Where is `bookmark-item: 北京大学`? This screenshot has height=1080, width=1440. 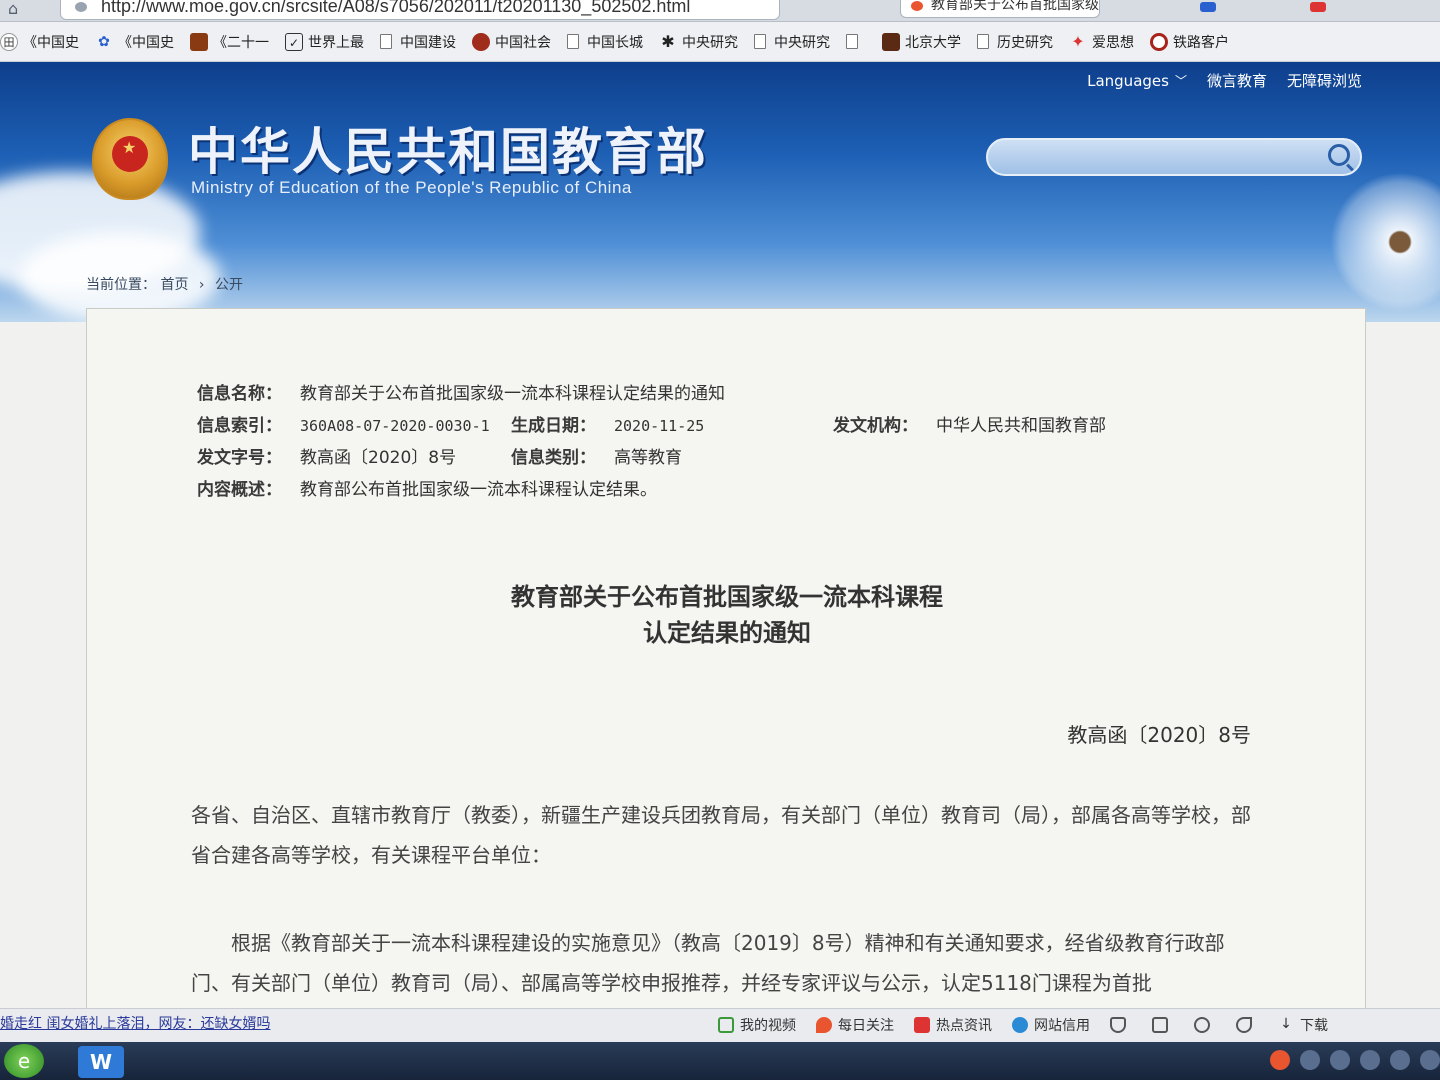
bookmark-item: 北京大学 is located at coordinates (921, 42).